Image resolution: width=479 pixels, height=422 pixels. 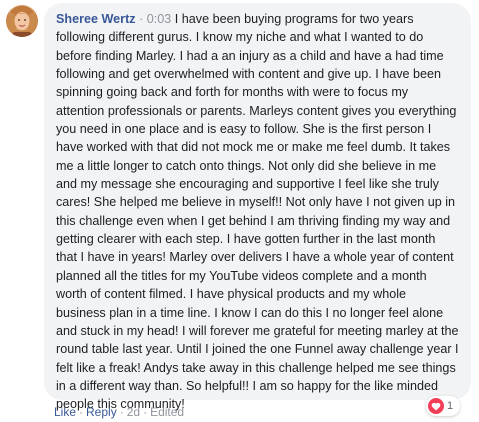 What do you see at coordinates (96, 19) in the screenshot?
I see `comment-author: Sheree Wertz` at bounding box center [96, 19].